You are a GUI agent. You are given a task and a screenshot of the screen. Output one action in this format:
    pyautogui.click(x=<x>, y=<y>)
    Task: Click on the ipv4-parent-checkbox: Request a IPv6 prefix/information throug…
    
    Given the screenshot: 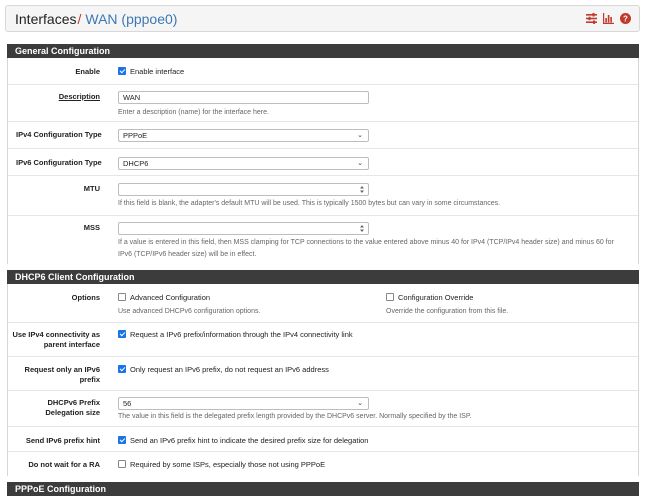 What is the action you would take?
    pyautogui.click(x=235, y=335)
    